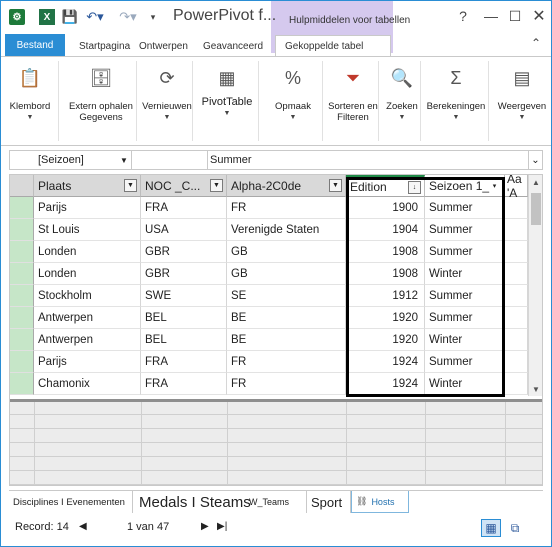 The height and width of the screenshot is (547, 552). Describe the element at coordinates (365, 160) in the screenshot. I see `formula-input: Summer` at that location.